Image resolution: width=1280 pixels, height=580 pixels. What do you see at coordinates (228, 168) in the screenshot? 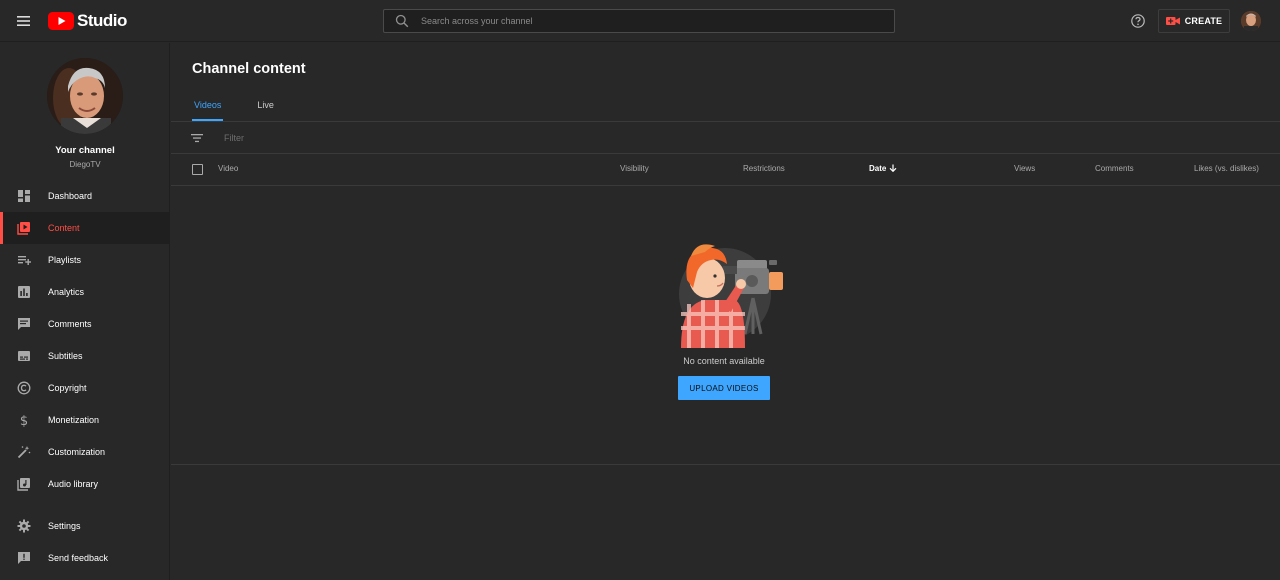
I see `column-video: Video` at bounding box center [228, 168].